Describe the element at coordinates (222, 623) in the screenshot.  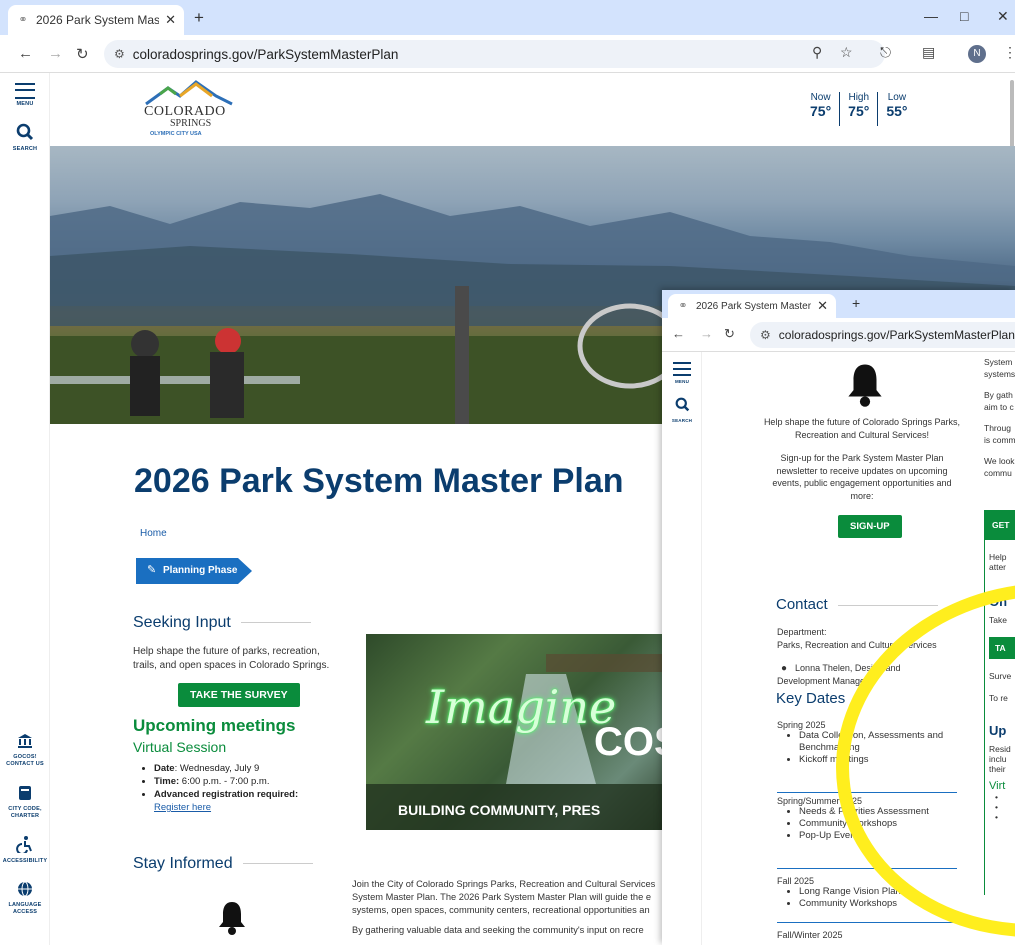
I see `seeking-input-heading: Seeking Input` at that location.